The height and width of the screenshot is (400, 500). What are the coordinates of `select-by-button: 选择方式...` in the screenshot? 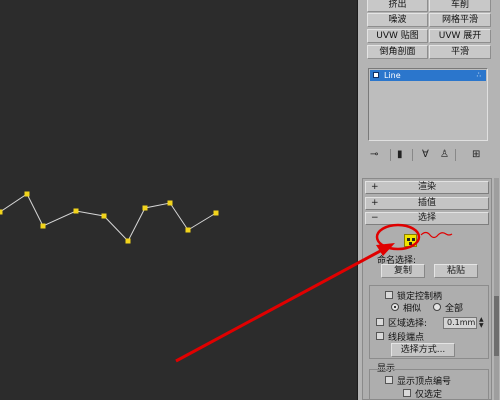 It's located at (423, 350).